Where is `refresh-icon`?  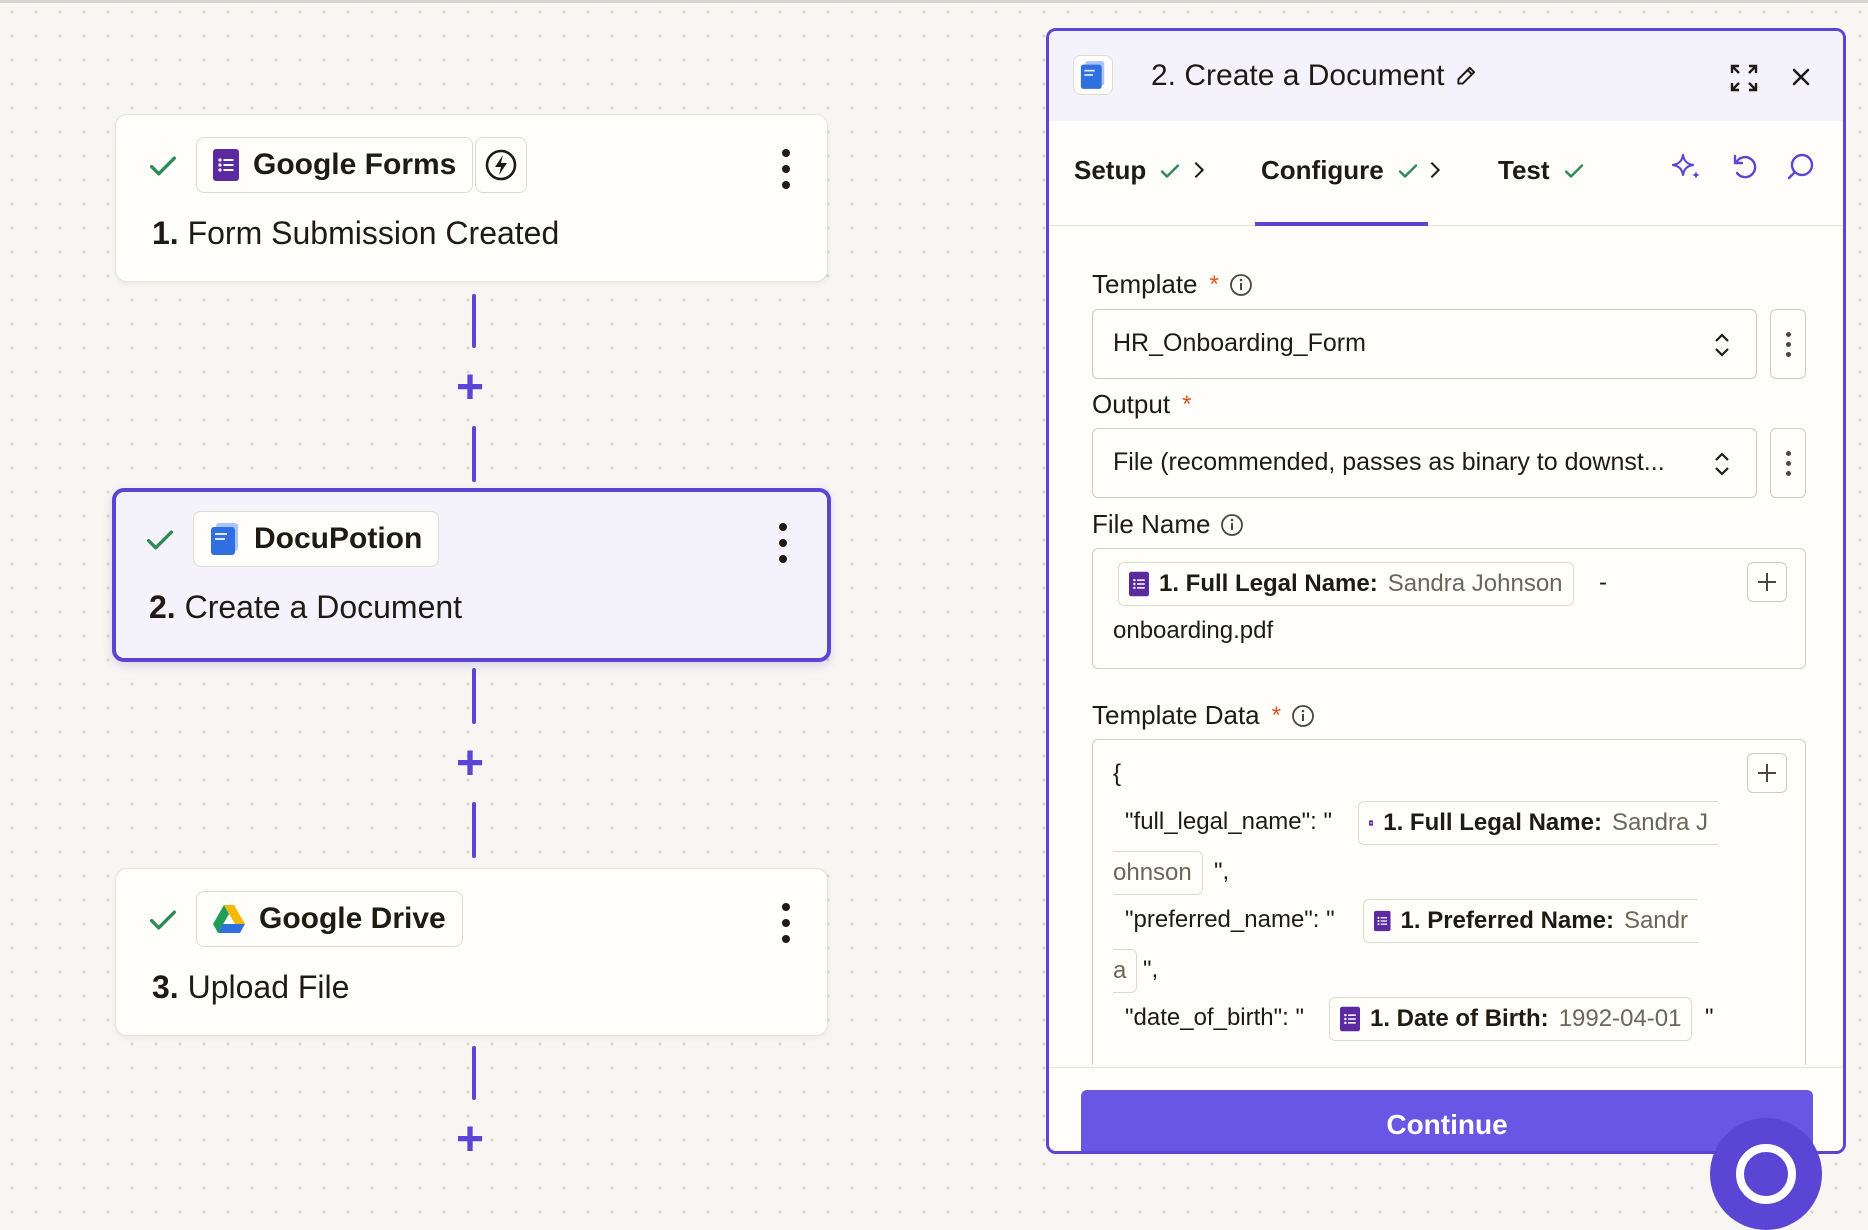 refresh-icon is located at coordinates (1745, 167).